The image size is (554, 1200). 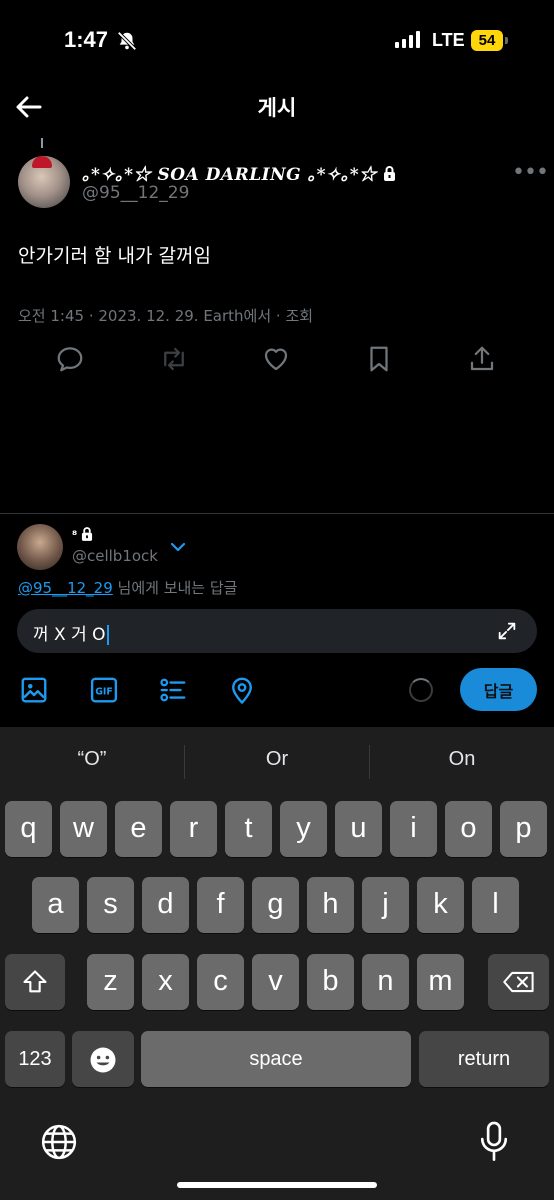 What do you see at coordinates (59, 1144) in the screenshot?
I see `globe-icon` at bounding box center [59, 1144].